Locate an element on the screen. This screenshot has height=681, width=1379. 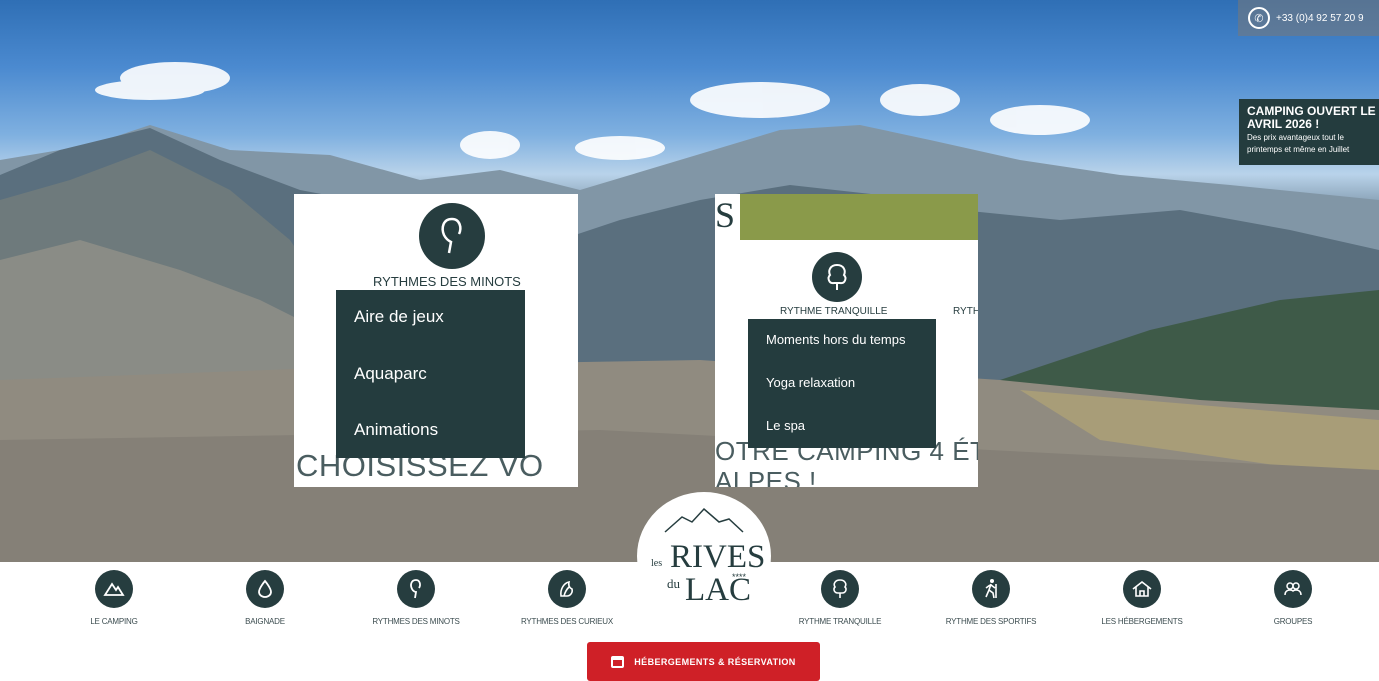
mountain-icon is located at coordinates (114, 589).